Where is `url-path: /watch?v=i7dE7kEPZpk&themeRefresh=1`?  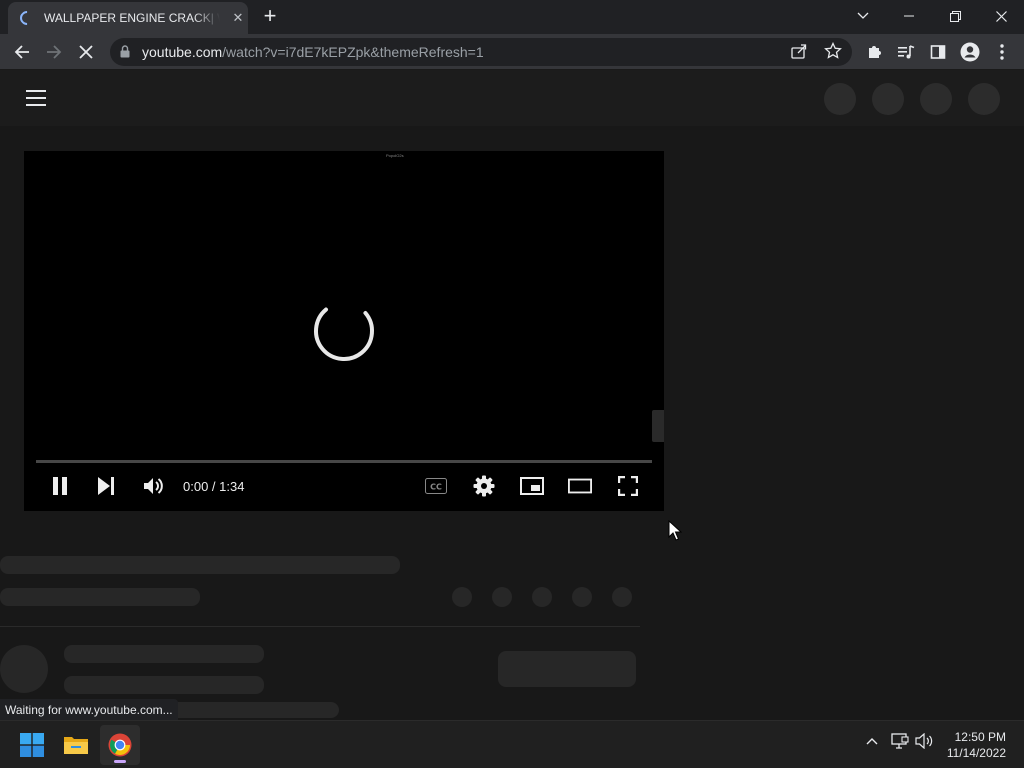 url-path: /watch?v=i7dE7kEPZpk&themeRefresh=1 is located at coordinates (353, 52).